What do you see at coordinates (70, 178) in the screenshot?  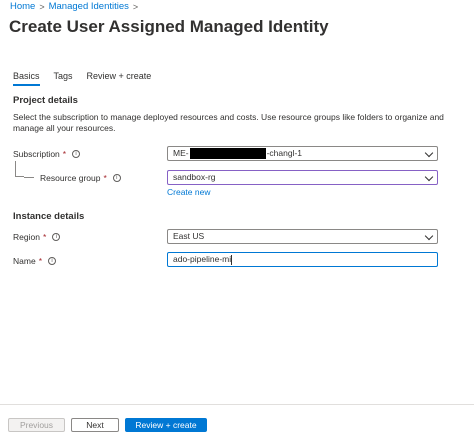 I see `resource-group-label-text: Resource group` at bounding box center [70, 178].